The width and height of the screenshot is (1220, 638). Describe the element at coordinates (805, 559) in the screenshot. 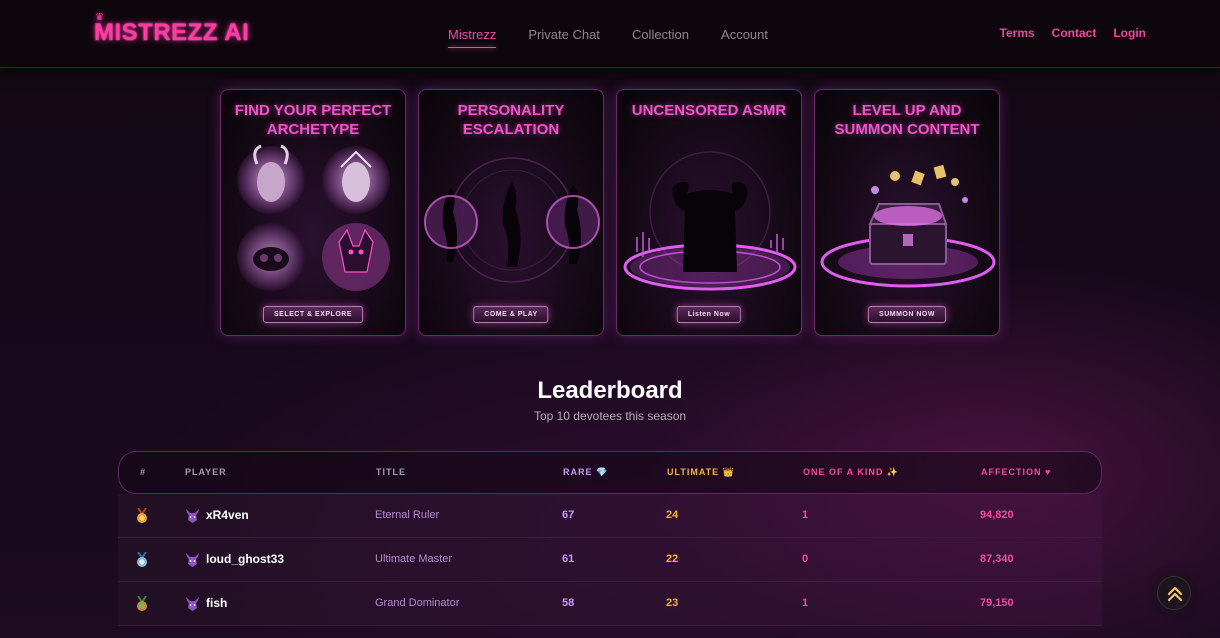

I see `one-of-a-kind-count: 0` at that location.